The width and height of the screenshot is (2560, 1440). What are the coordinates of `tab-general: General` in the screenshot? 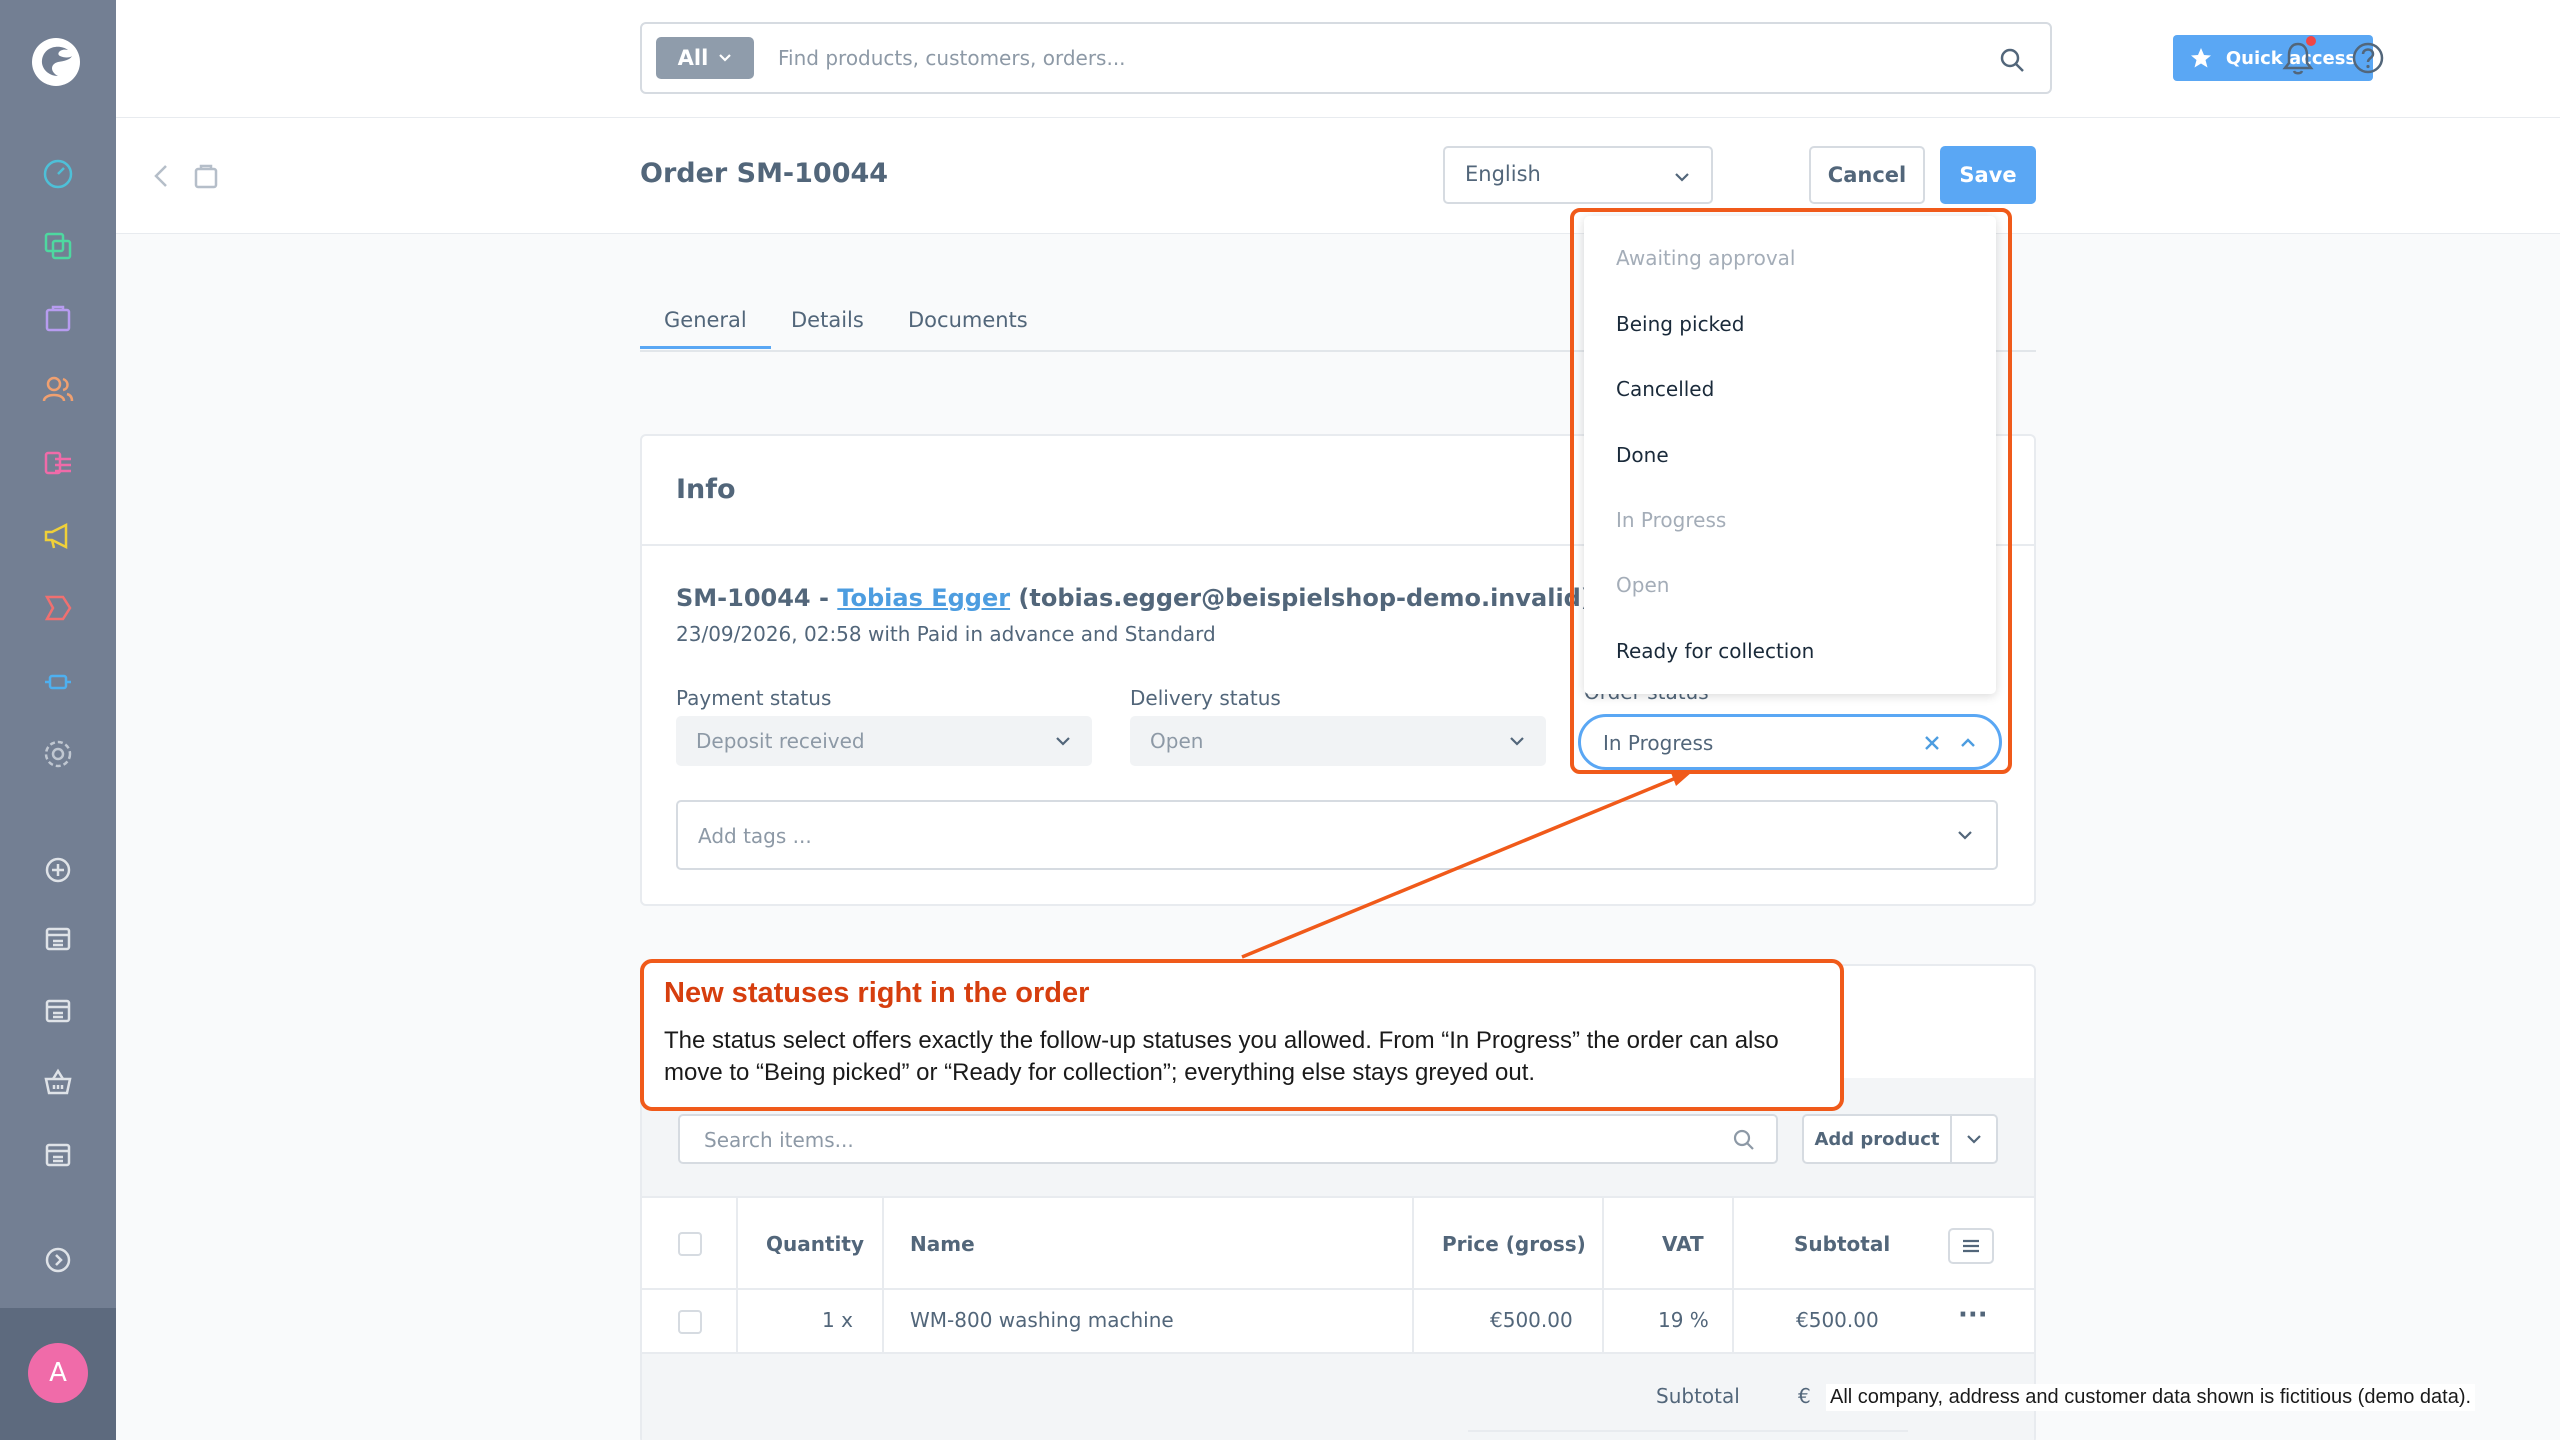 It's located at (705, 328).